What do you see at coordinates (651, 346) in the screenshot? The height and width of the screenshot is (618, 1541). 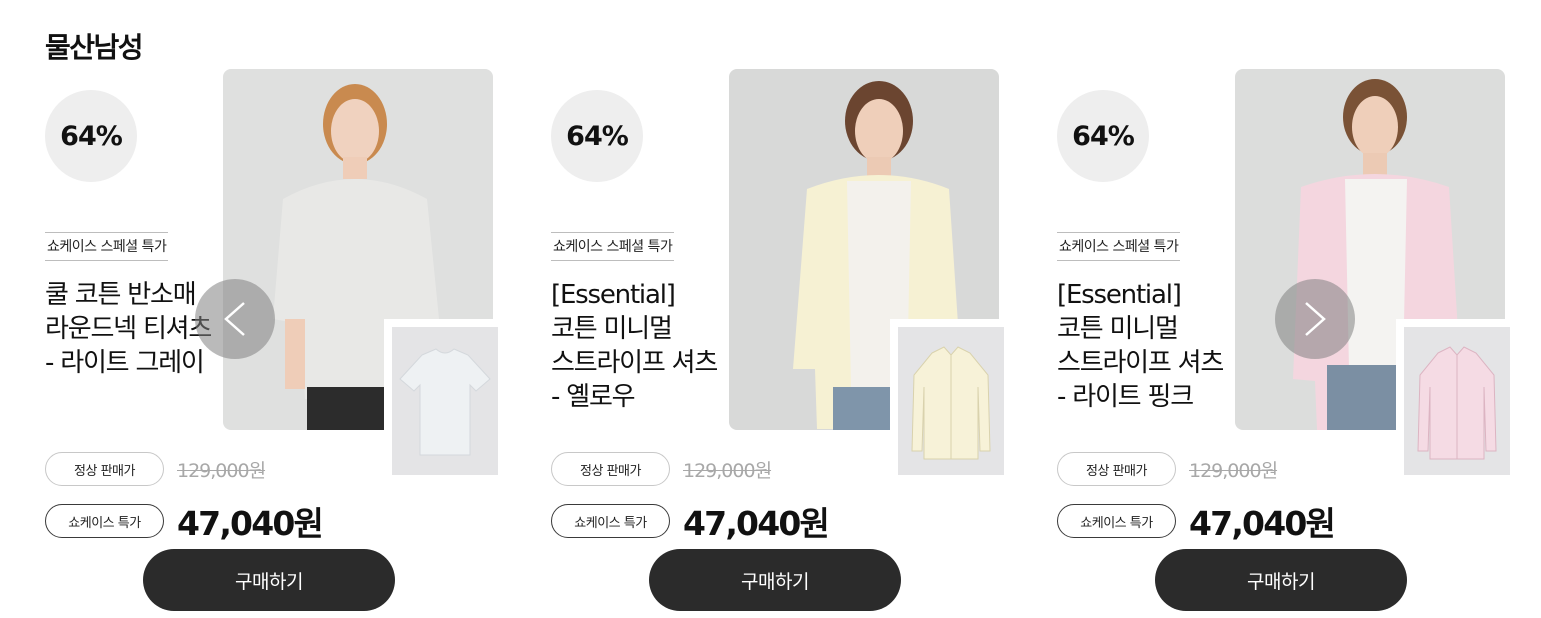 I see `product-name: [Essential] 코튼 미니멀 스트라이프 셔츠 - 옐로우` at bounding box center [651, 346].